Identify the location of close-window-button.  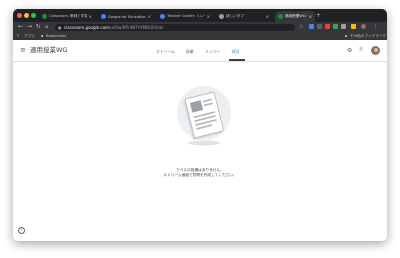
(19, 15).